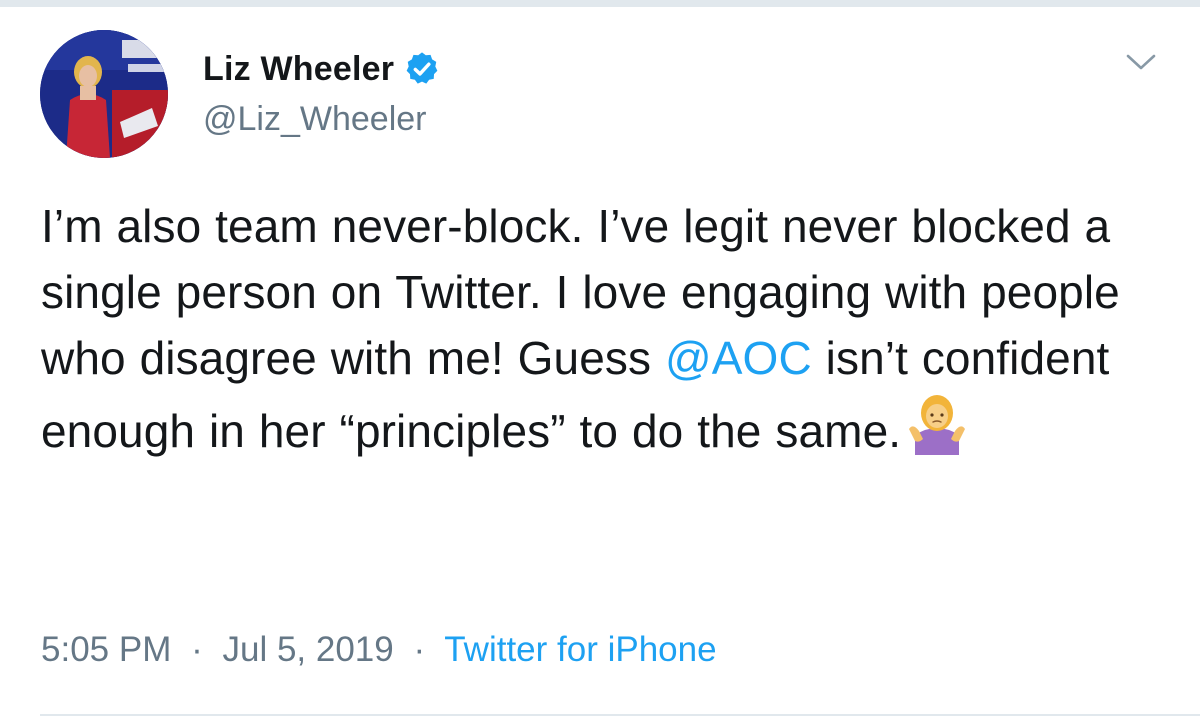 The width and height of the screenshot is (1200, 725). What do you see at coordinates (1141, 62) in the screenshot?
I see `chevron-down-icon` at bounding box center [1141, 62].